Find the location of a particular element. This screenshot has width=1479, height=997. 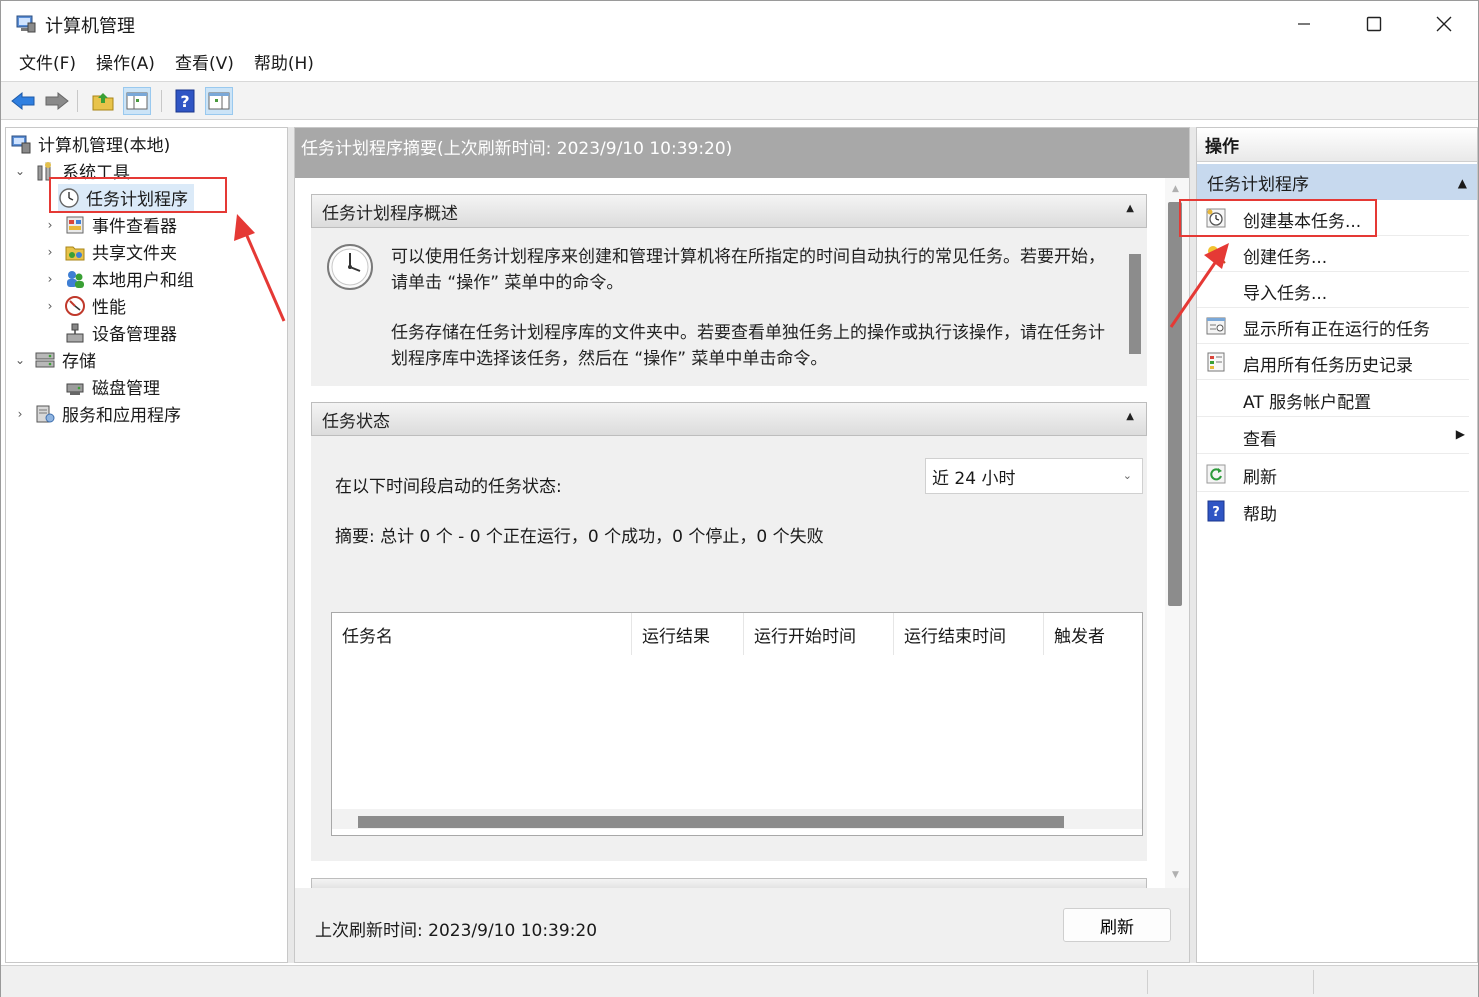

forward-icon is located at coordinates (57, 101).